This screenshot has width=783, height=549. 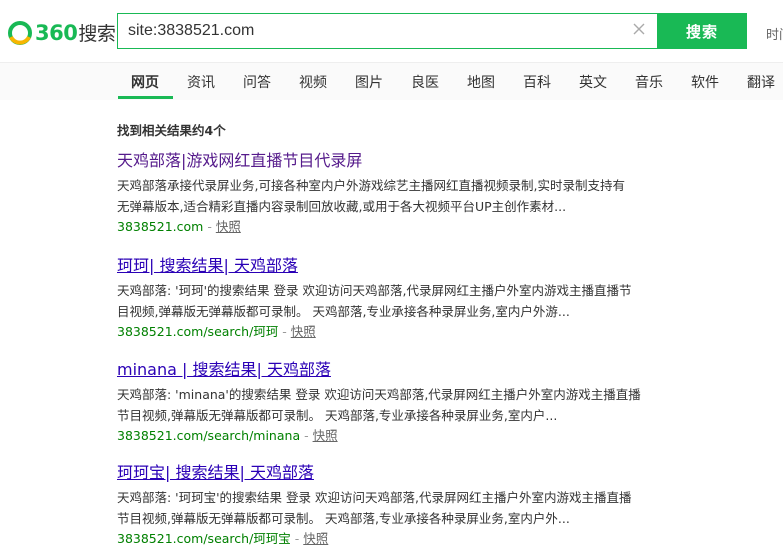 What do you see at coordinates (56, 32) in the screenshot?
I see `logo-number: 360` at bounding box center [56, 32].